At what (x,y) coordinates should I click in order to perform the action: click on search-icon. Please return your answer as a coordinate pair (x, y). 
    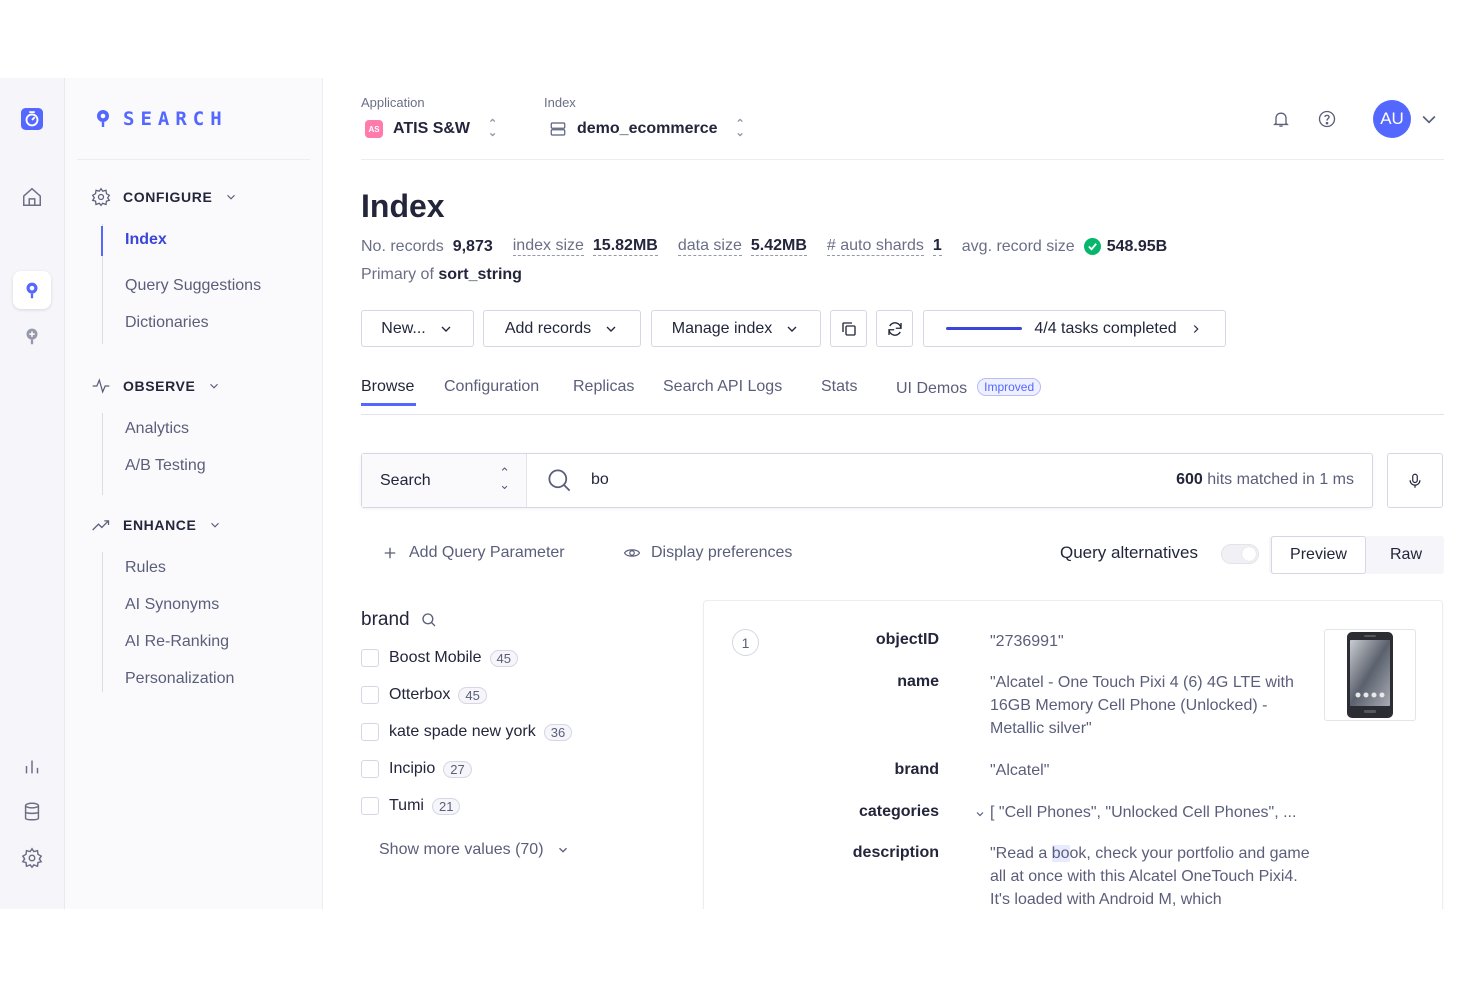
    Looking at the image, I should click on (559, 480).